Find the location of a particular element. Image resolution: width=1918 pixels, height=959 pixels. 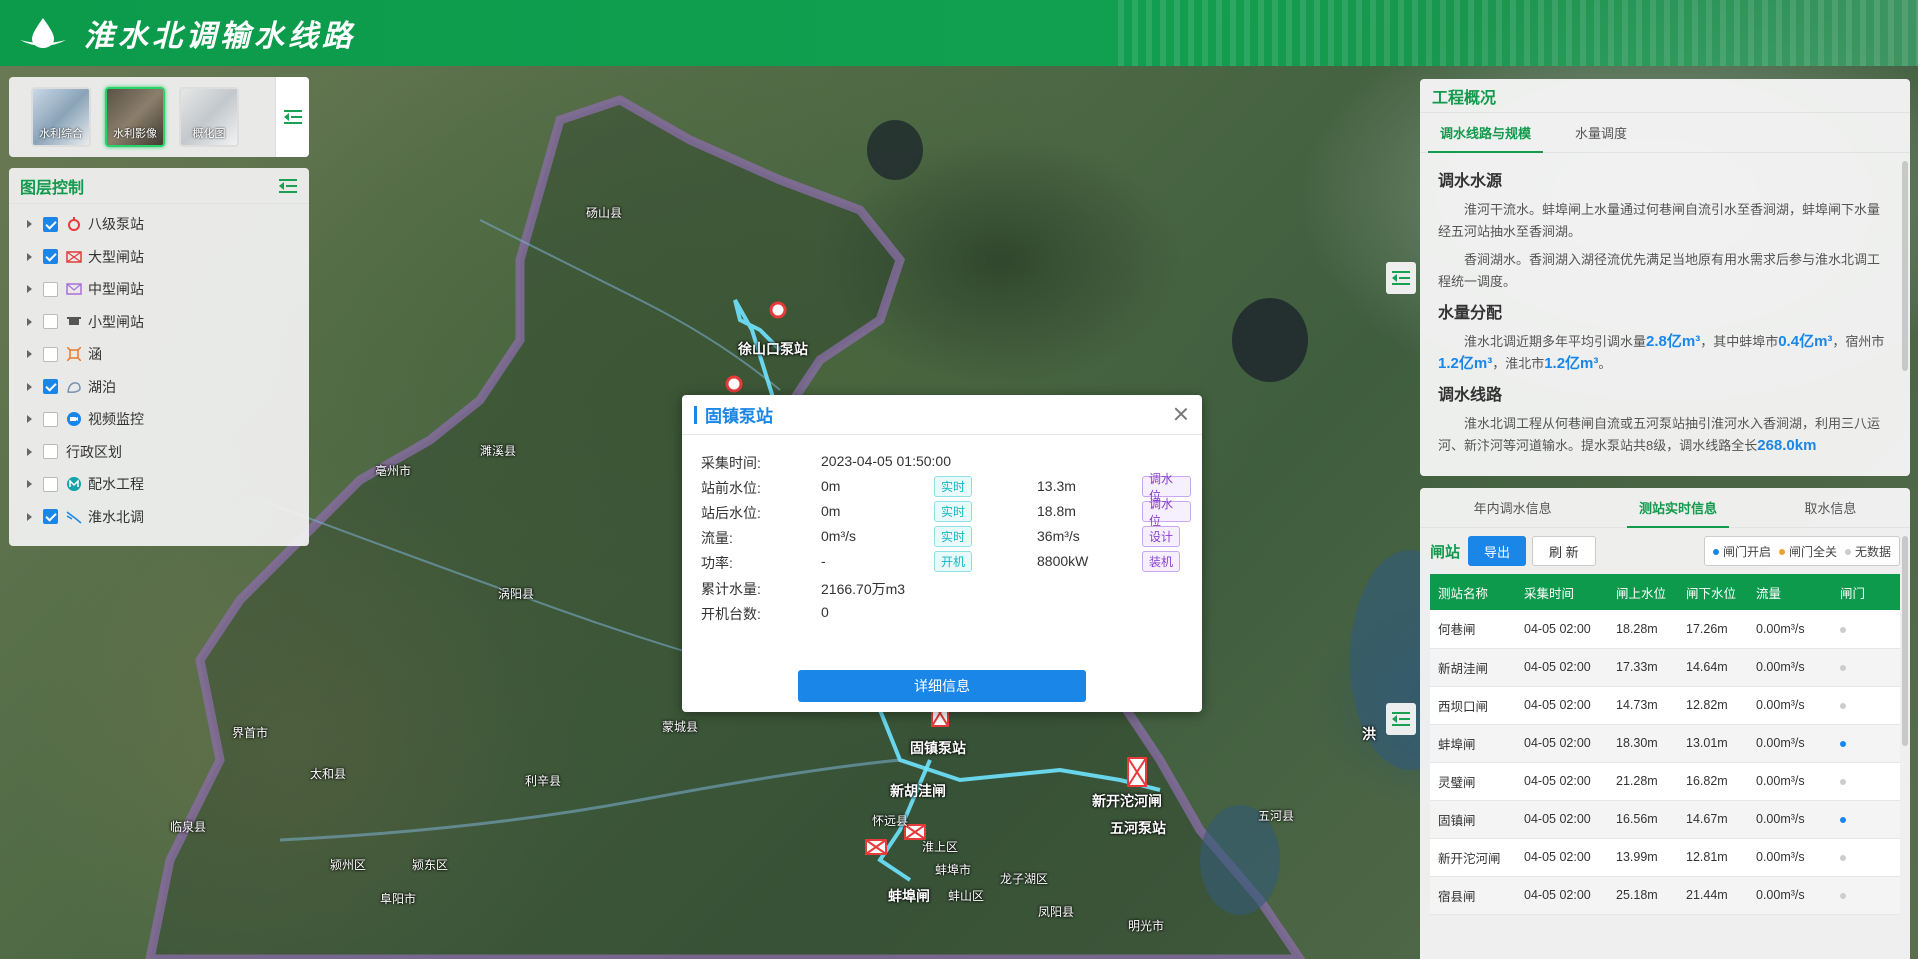

layer-item-water-distribution: 配水工程 is located at coordinates (159, 484).